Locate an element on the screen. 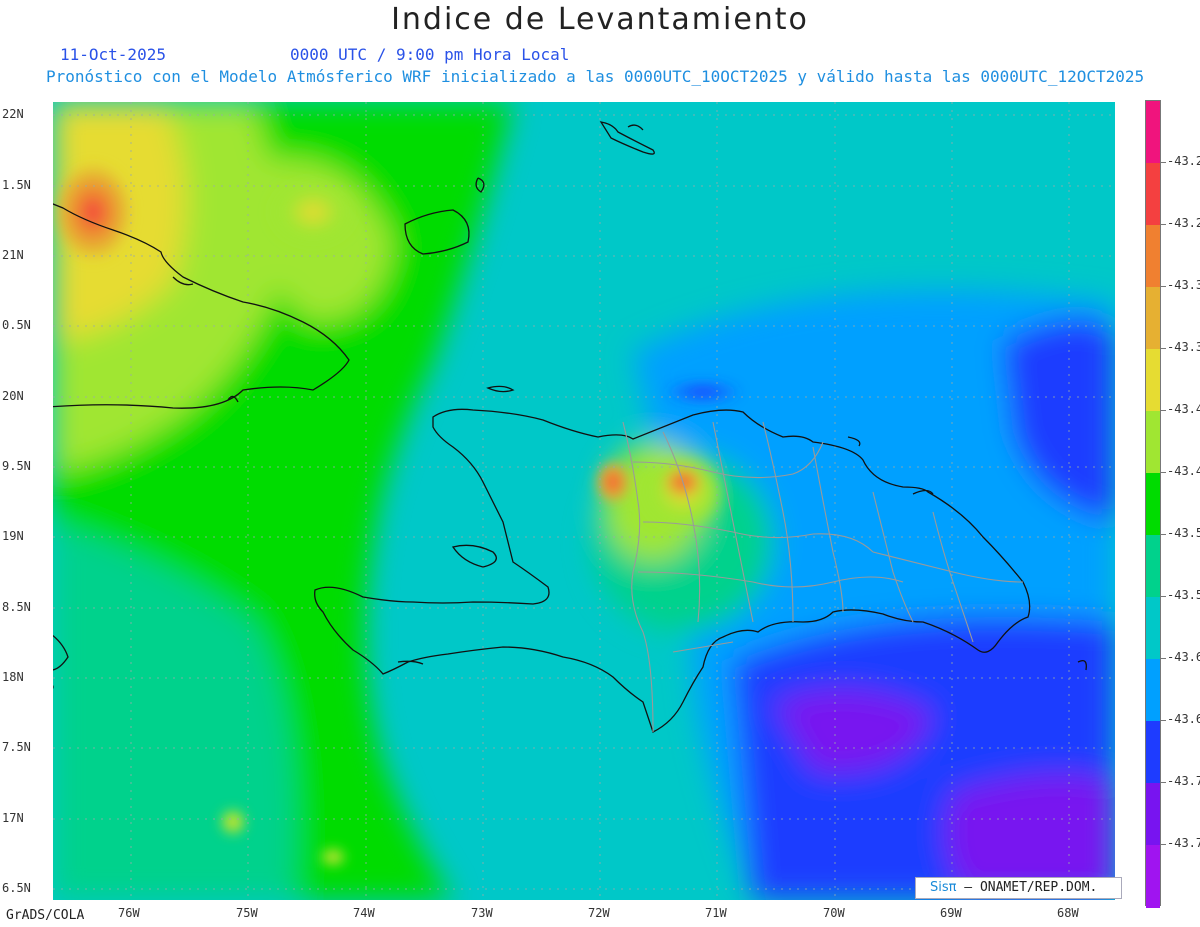 Image resolution: width=1200 pixels, height=927 pixels. footer-label: GrADS/COLA is located at coordinates (45, 915).